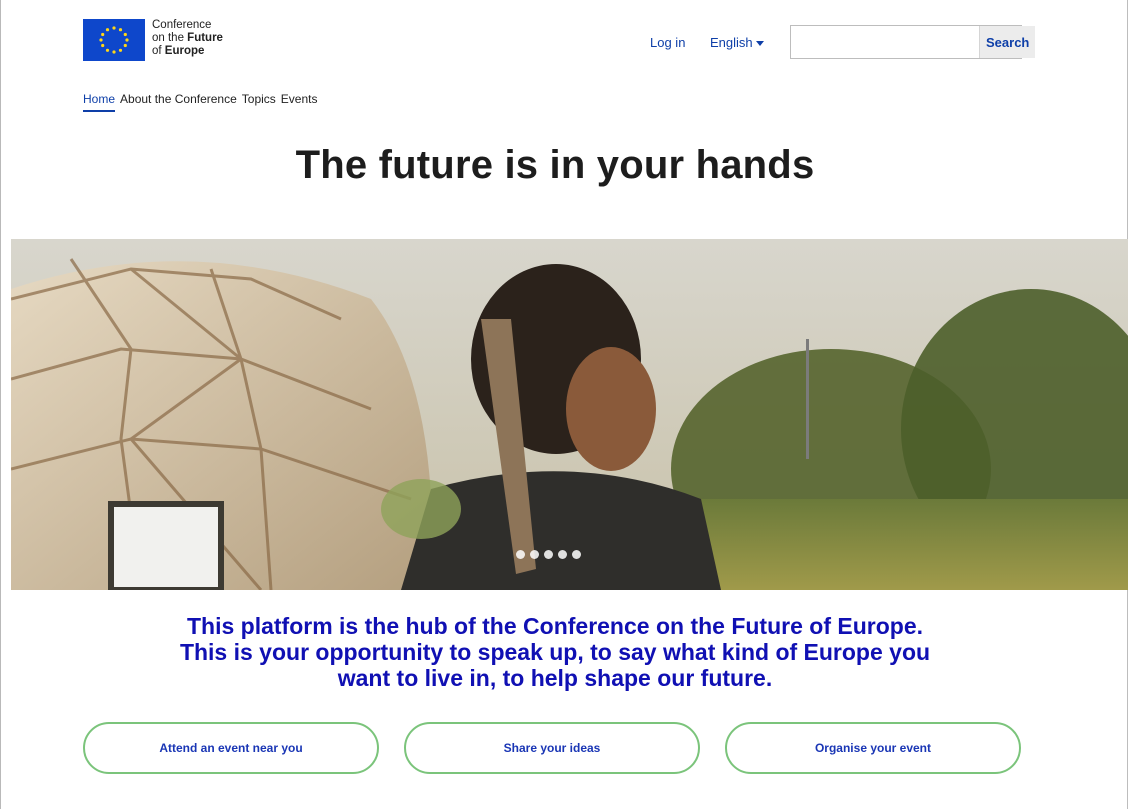 This screenshot has width=1128, height=809. I want to click on logo-text: Conference on the Future of Europe, so click(187, 38).